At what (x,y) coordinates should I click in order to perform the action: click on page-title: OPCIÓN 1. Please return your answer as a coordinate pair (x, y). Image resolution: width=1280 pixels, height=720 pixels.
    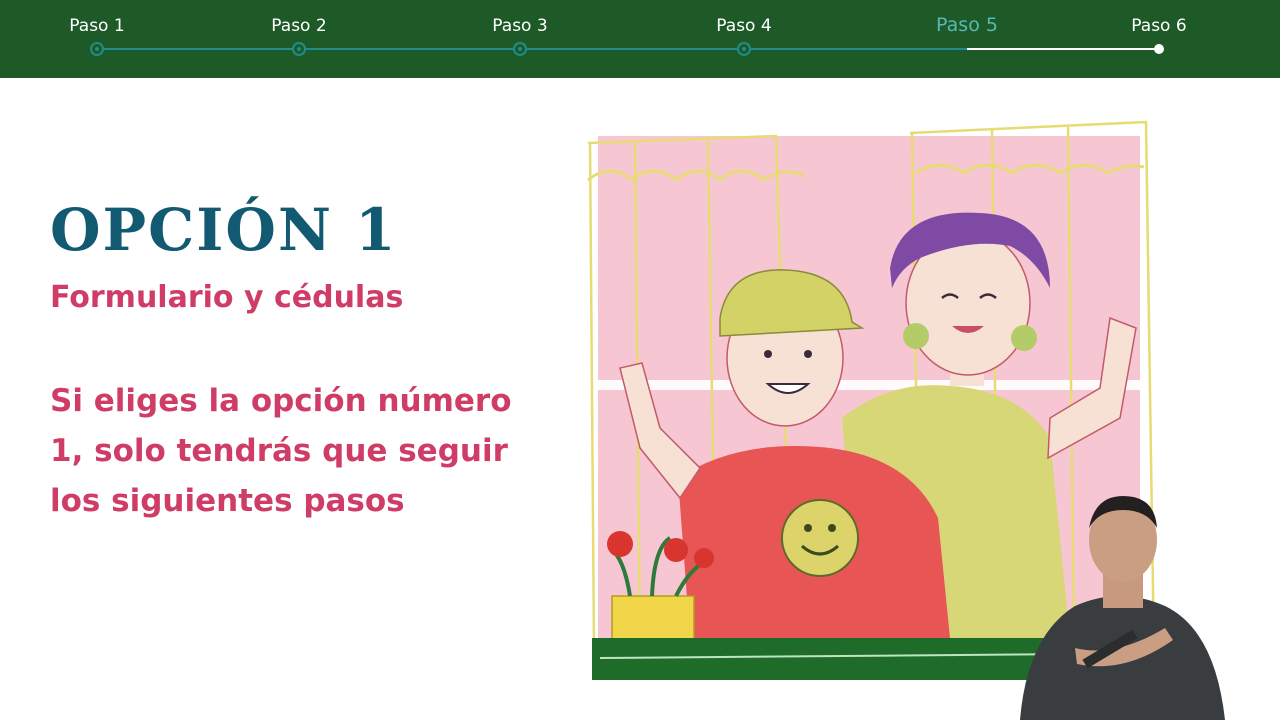
    Looking at the image, I should click on (224, 230).